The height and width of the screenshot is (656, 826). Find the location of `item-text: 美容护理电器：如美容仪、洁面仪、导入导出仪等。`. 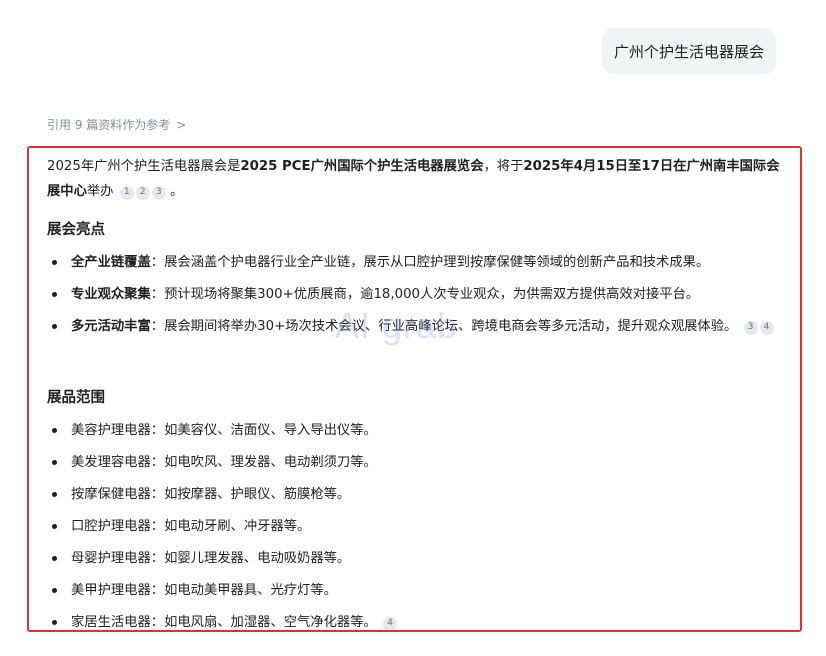

item-text: 美容护理电器：如美容仪、洁面仪、导入导出仪等。 is located at coordinates (224, 430).